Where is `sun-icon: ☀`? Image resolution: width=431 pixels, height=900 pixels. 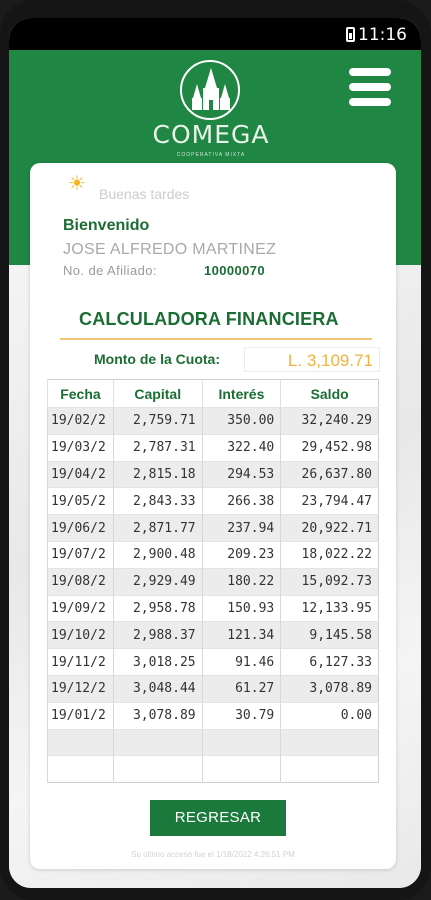 sun-icon: ☀ is located at coordinates (77, 184).